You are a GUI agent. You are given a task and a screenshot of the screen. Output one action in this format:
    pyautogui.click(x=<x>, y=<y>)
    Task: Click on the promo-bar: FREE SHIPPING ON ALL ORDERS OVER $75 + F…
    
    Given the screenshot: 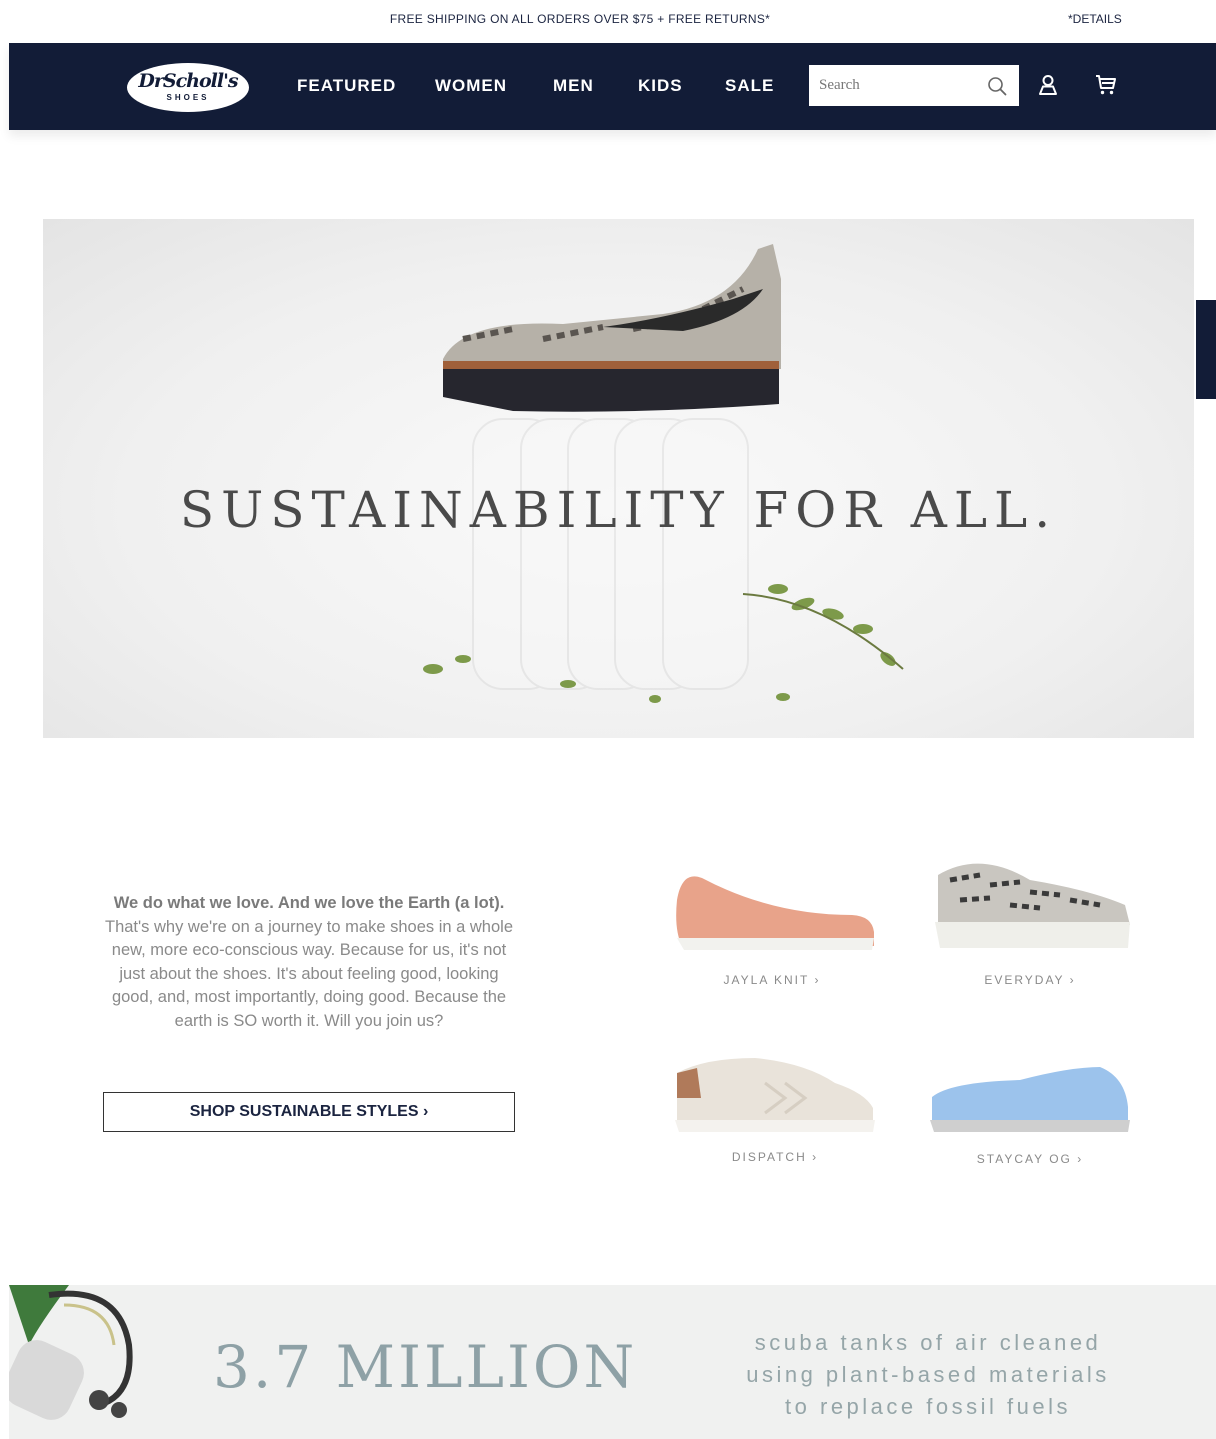 What is the action you would take?
    pyautogui.click(x=608, y=21)
    